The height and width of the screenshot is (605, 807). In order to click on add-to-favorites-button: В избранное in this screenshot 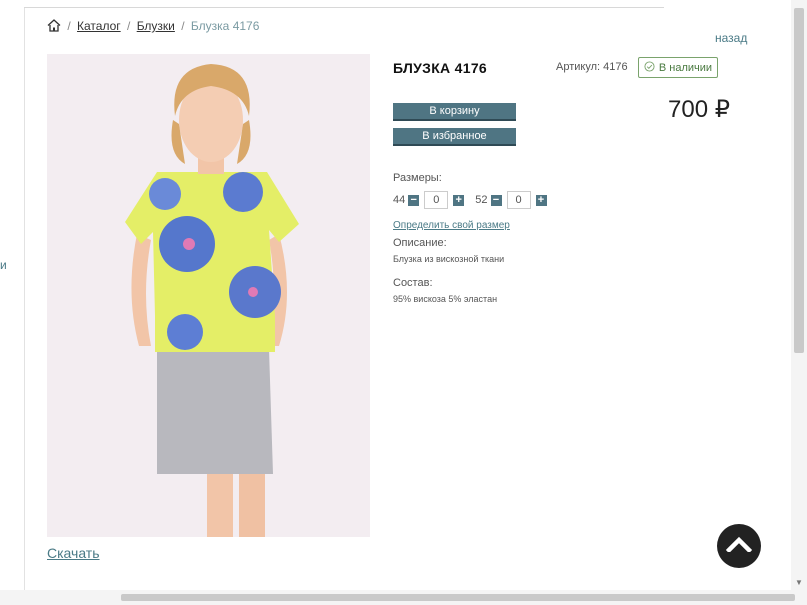, I will do `click(454, 137)`.